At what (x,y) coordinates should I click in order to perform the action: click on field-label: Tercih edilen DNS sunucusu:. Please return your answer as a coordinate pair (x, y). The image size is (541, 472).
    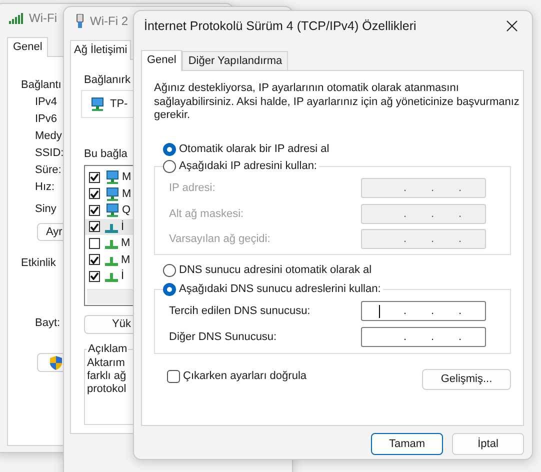
    Looking at the image, I should click on (239, 311).